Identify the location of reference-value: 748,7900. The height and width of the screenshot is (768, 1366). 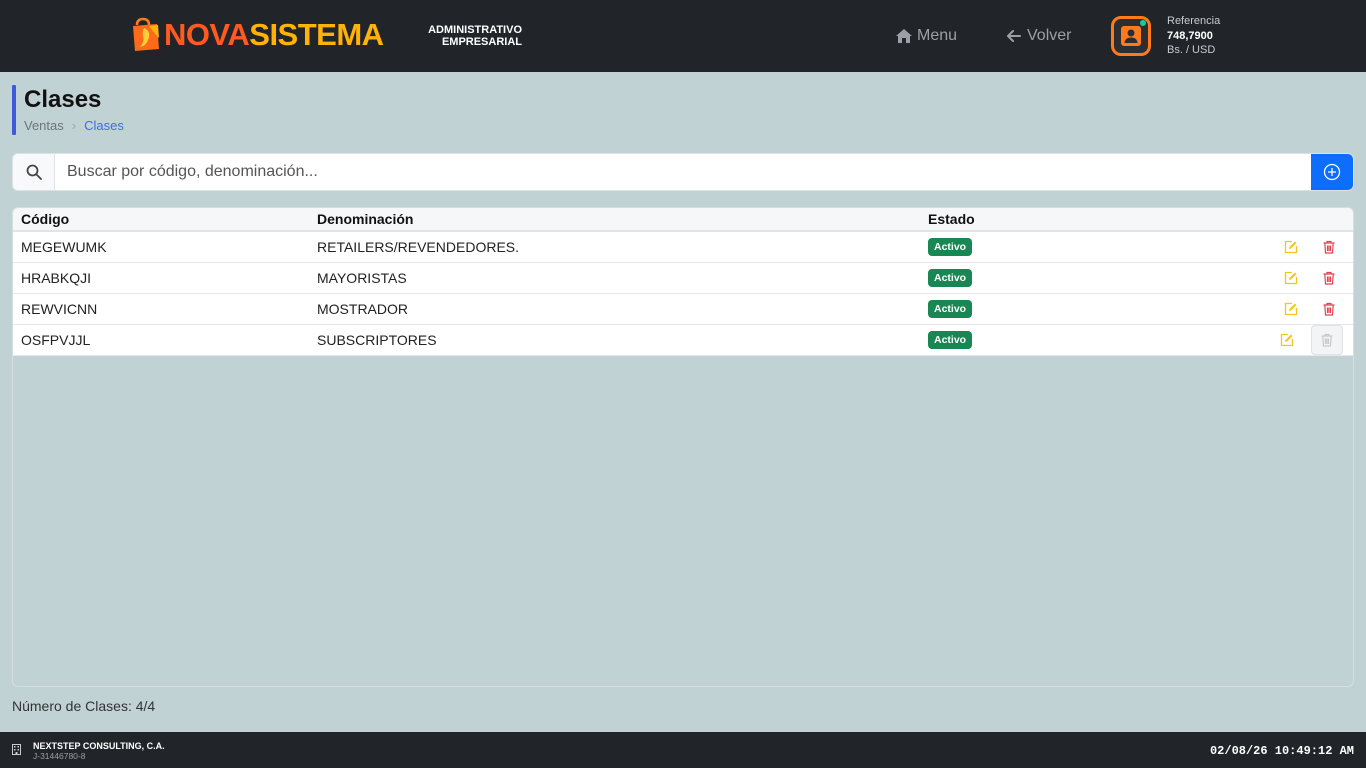
(1190, 35).